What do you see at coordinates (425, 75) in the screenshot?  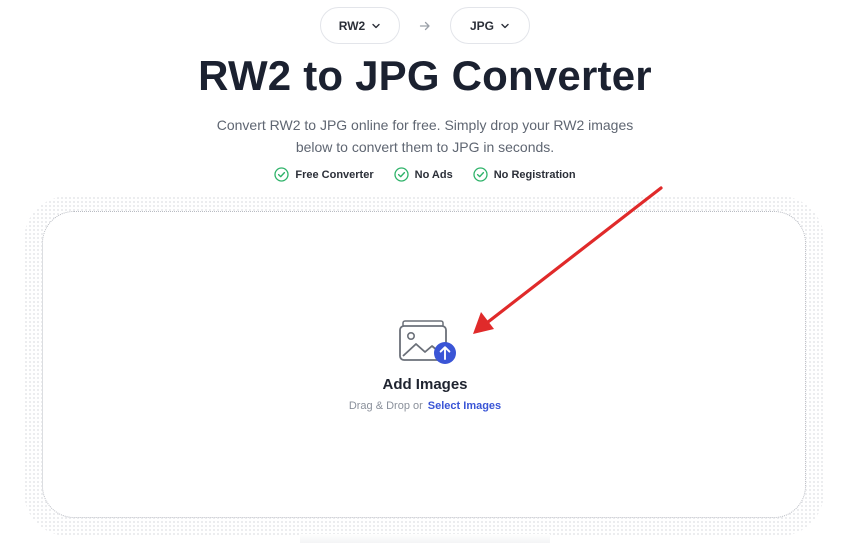 I see `page-title: RW2 to JPG Converter` at bounding box center [425, 75].